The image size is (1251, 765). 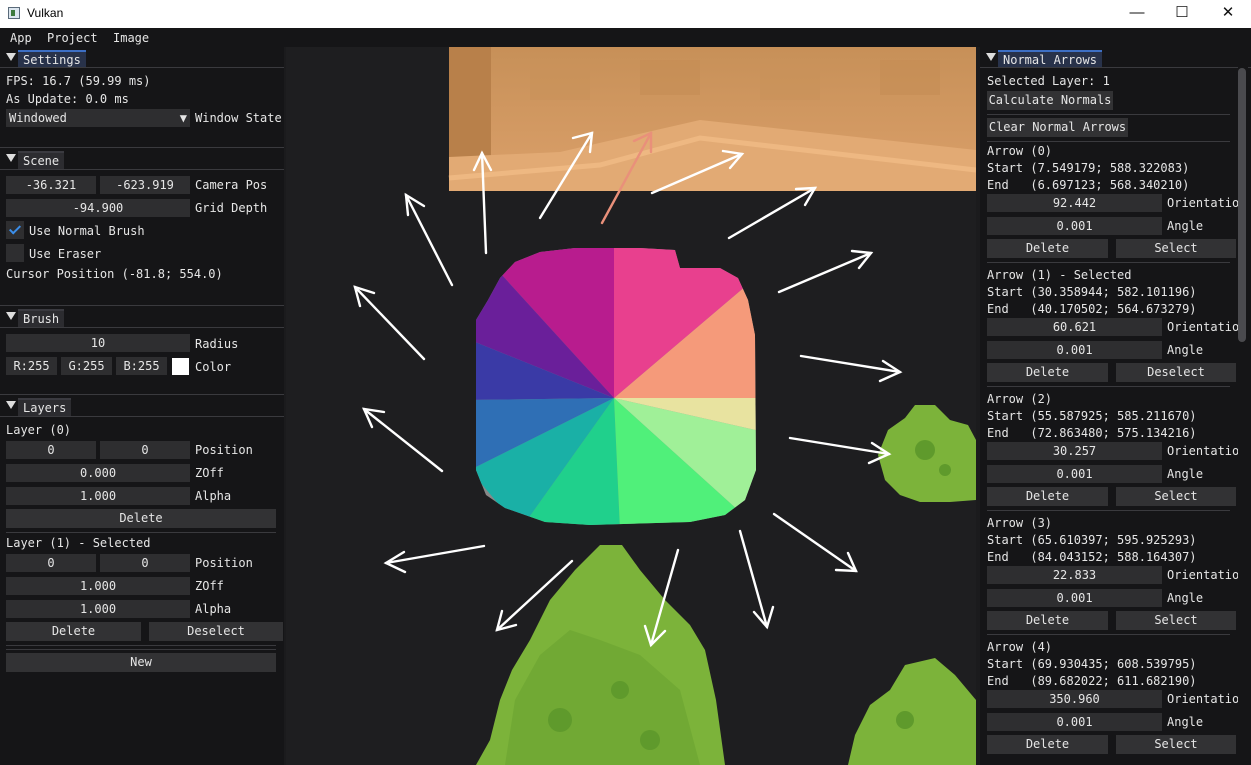 What do you see at coordinates (216, 631) in the screenshot?
I see `layer-1-deselect-button: Deselect` at bounding box center [216, 631].